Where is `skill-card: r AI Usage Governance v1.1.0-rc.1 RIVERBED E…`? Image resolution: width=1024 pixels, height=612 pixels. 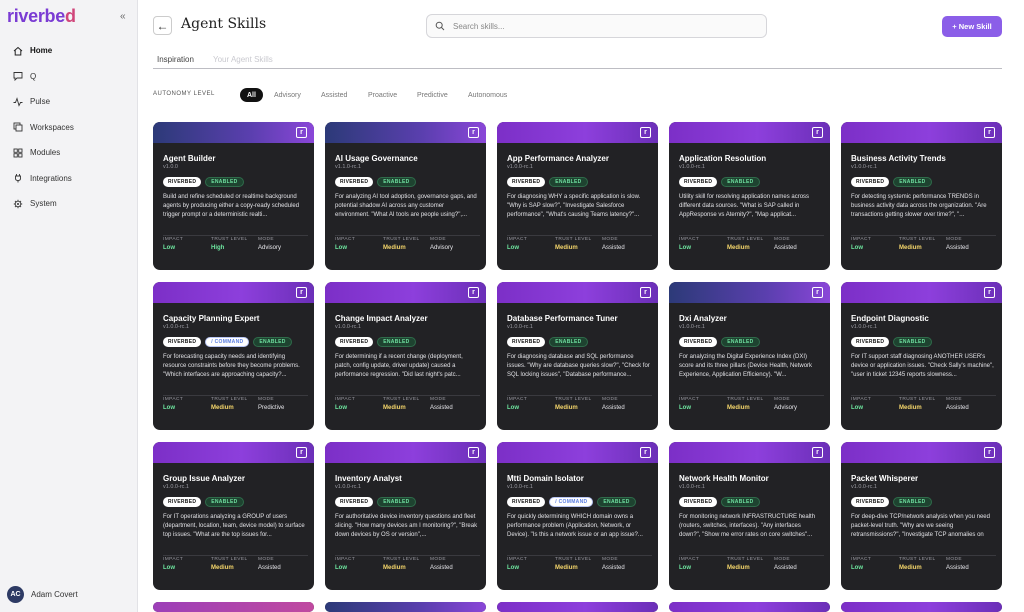
skill-card: r AI Usage Governance v1.1.0-rc.1 RIVERBED E… is located at coordinates (405, 196).